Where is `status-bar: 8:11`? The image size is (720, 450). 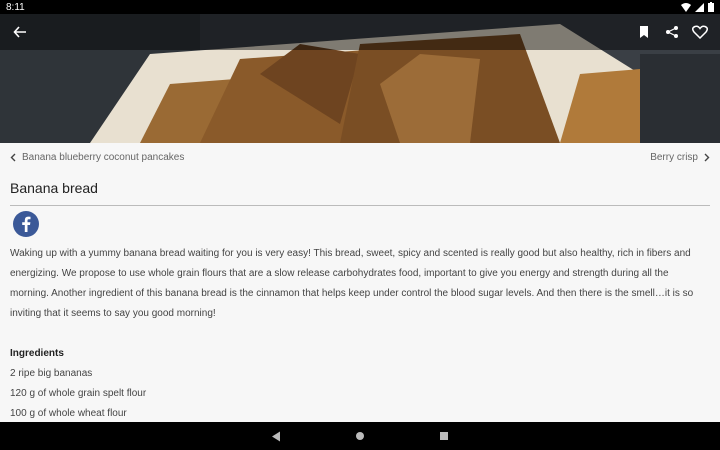 status-bar: 8:11 is located at coordinates (360, 7).